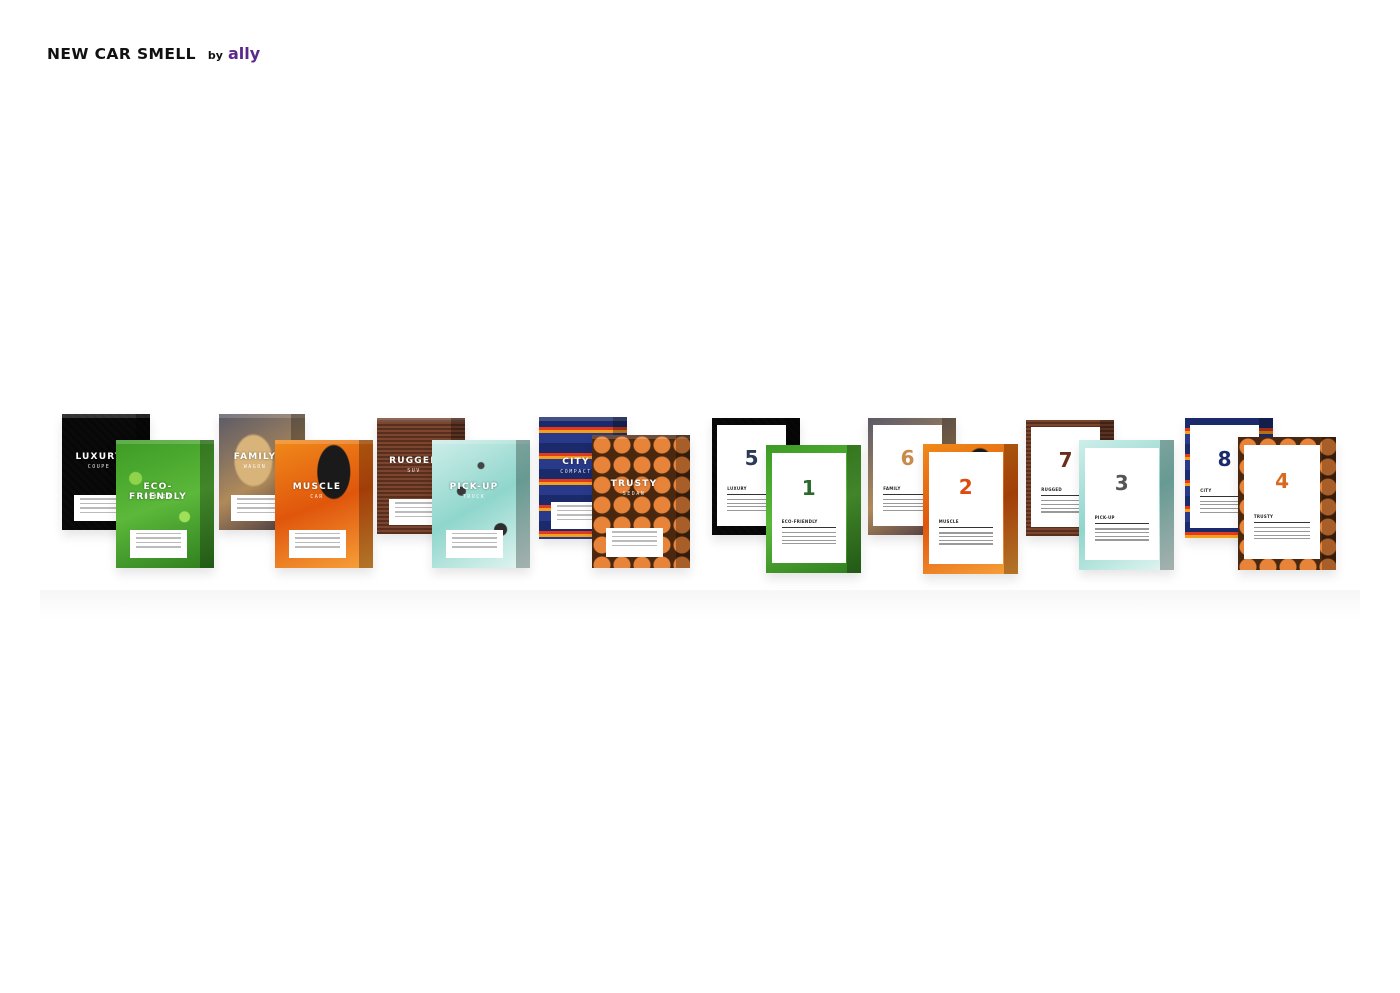 This screenshot has height=993, width=1400. I want to click on card-name: FAMILY, so click(892, 488).